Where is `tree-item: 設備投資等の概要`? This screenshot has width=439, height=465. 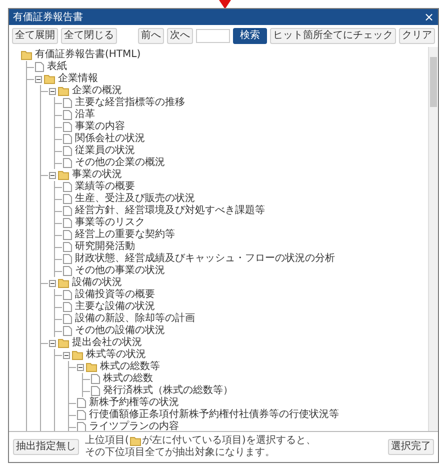 tree-item: 設備投資等の概要 is located at coordinates (115, 295).